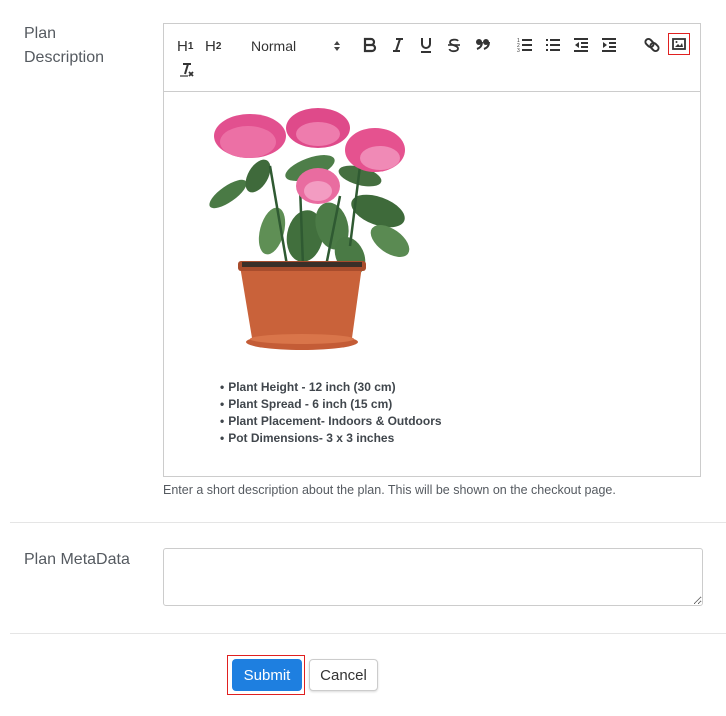 This screenshot has height=716, width=726. What do you see at coordinates (185, 46) in the screenshot?
I see `heading-1-button: H1` at bounding box center [185, 46].